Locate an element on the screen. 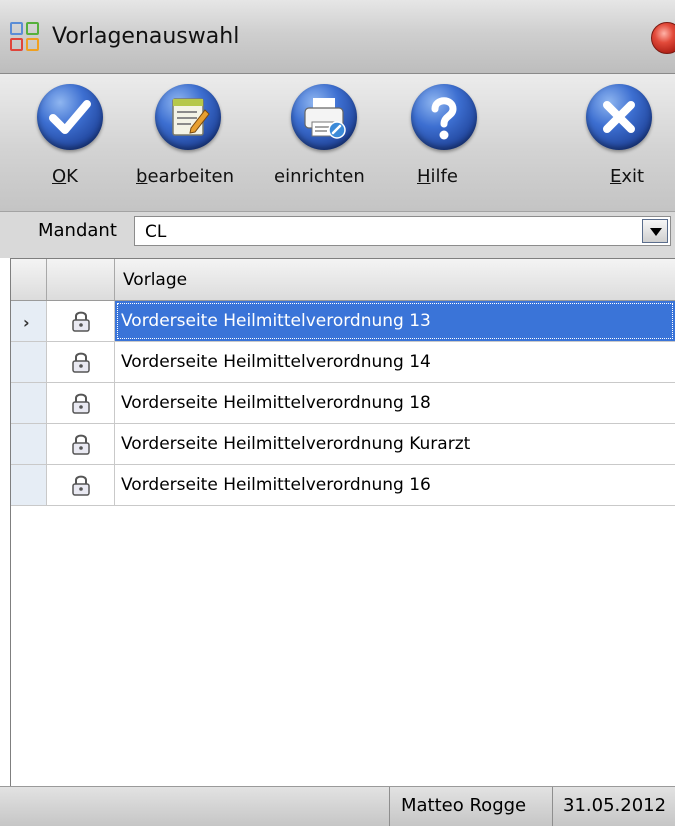  table-row: Vorderseite Heilmittelverordnung 16 is located at coordinates (343, 485).